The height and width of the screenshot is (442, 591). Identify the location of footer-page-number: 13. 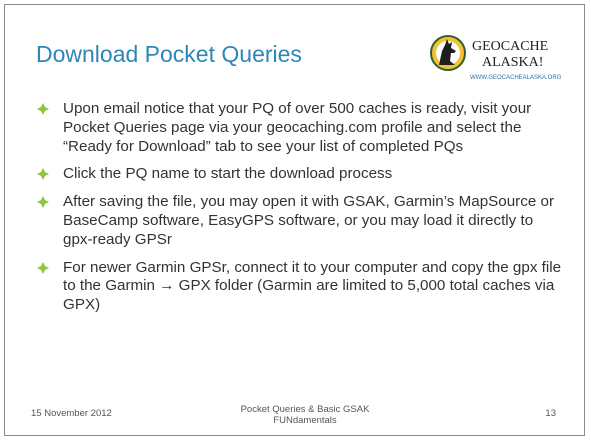
(550, 413).